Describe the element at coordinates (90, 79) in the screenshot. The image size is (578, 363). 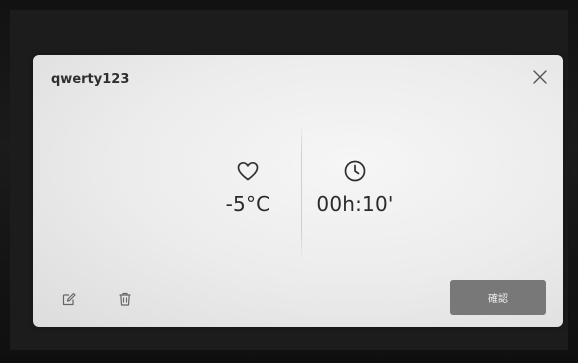
I see `dialog-title: qwerty123` at that location.